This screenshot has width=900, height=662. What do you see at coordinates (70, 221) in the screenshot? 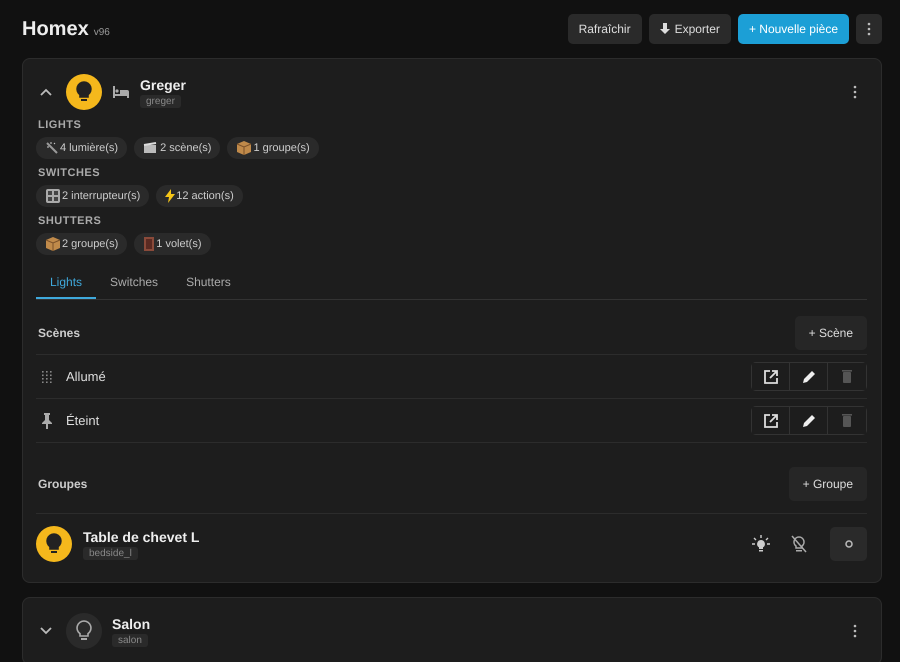
I see `category-heading: SHUTTERS` at bounding box center [70, 221].